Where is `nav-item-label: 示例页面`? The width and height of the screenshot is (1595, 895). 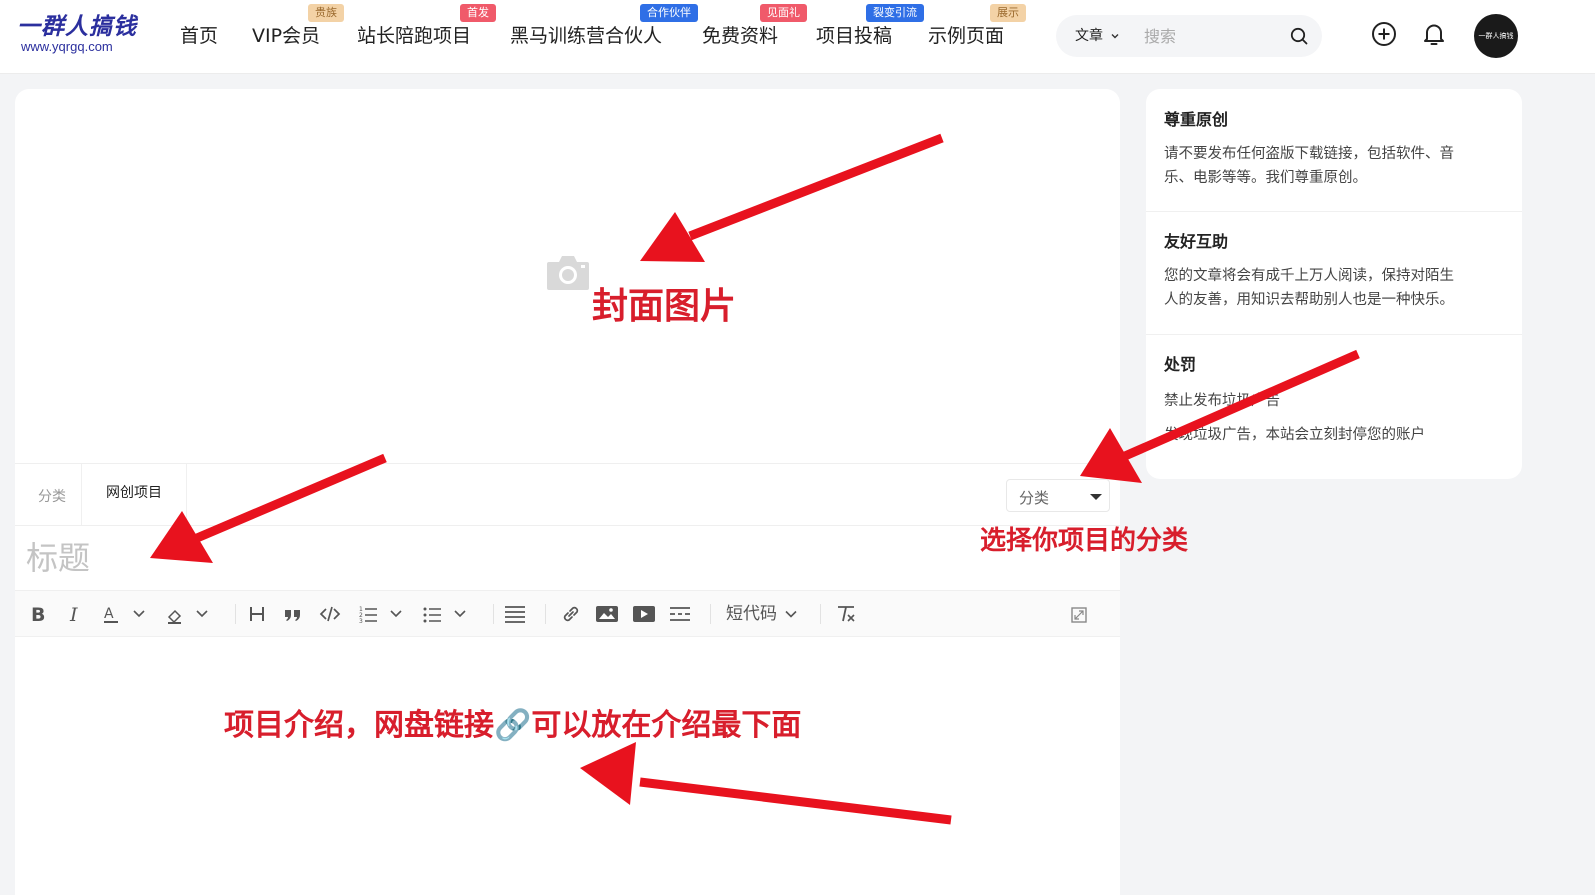
nav-item-label: 示例页面 is located at coordinates (966, 36).